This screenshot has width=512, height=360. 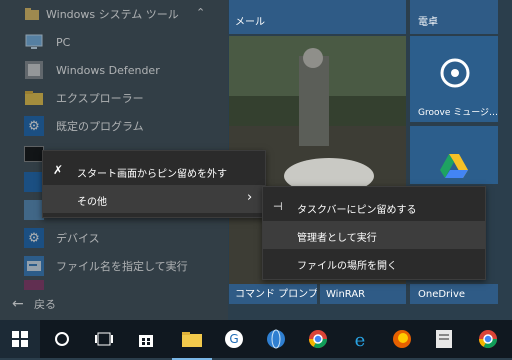 I want to click on task-view-button, so click(x=104, y=339).